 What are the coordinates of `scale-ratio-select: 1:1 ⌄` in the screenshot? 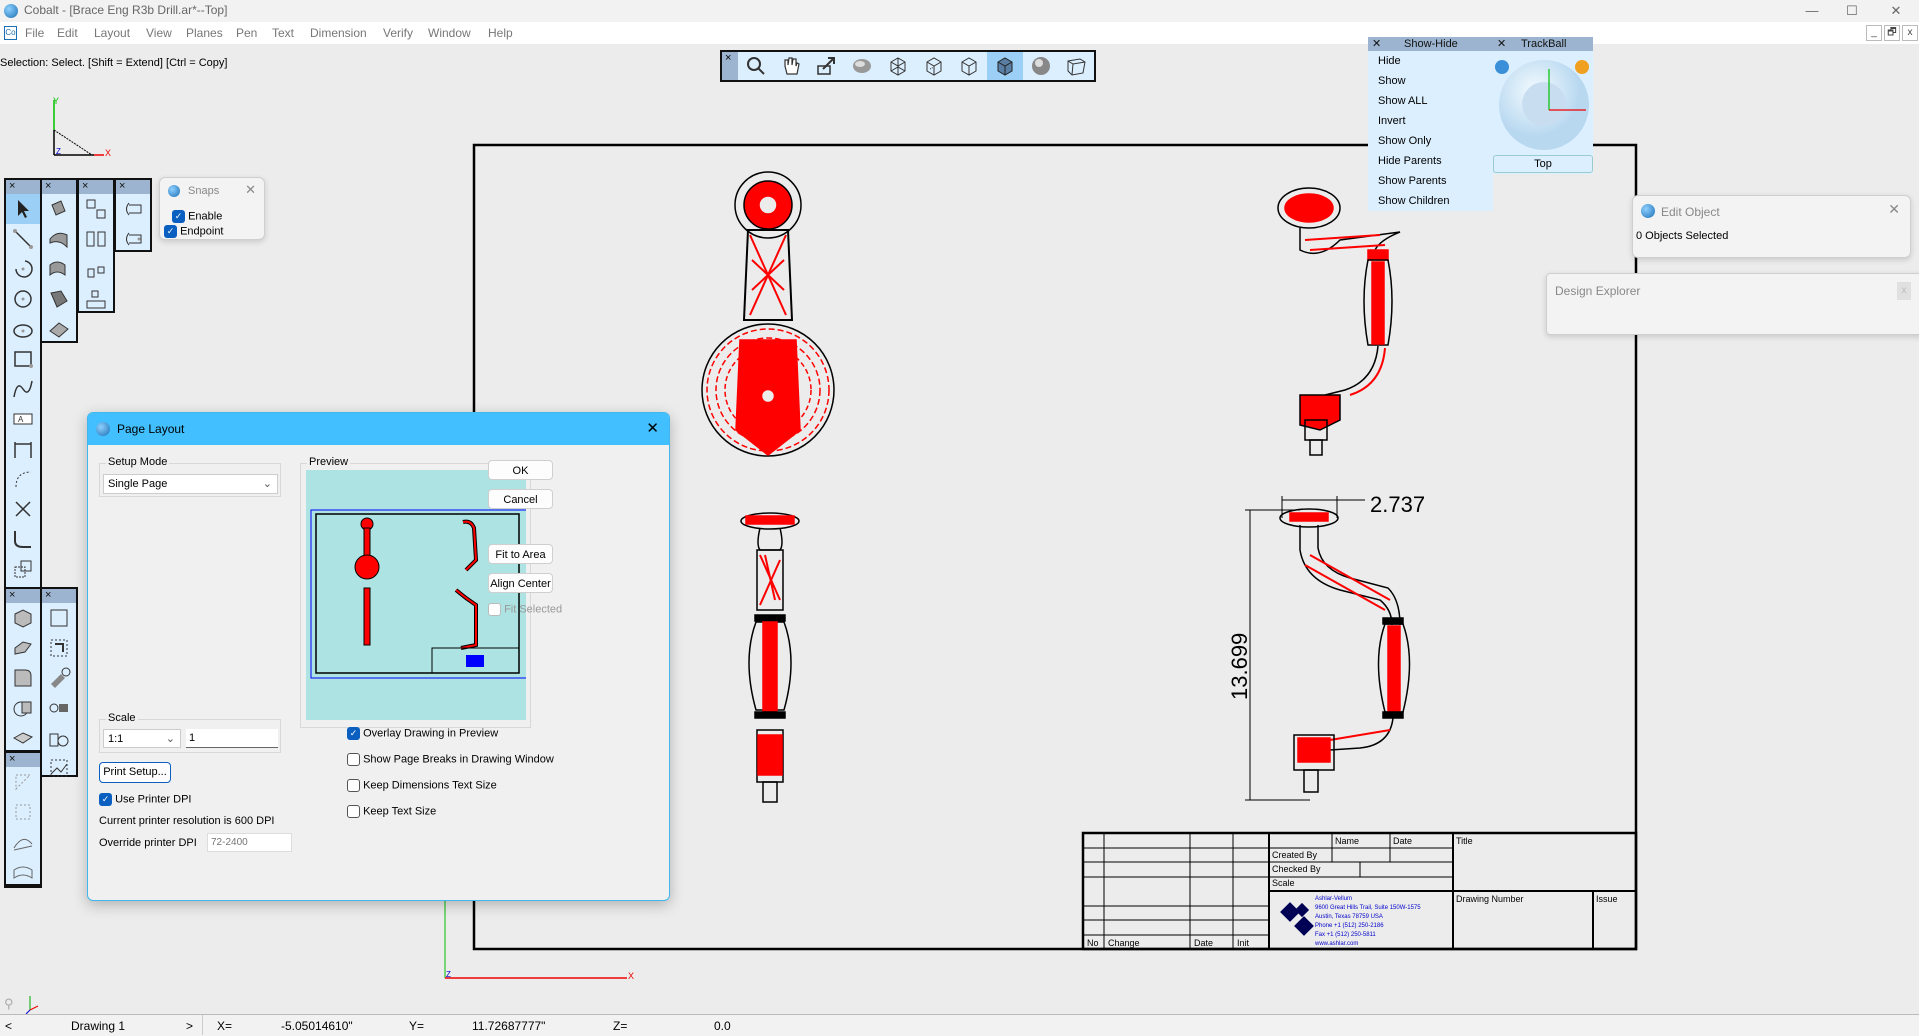 It's located at (142, 738).